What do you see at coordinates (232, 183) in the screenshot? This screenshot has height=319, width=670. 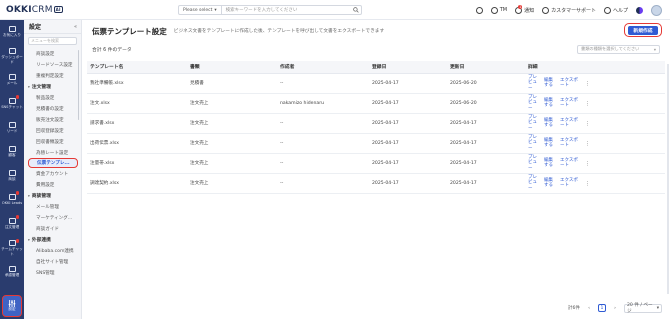 I see `cell-document: 注文売上` at bounding box center [232, 183].